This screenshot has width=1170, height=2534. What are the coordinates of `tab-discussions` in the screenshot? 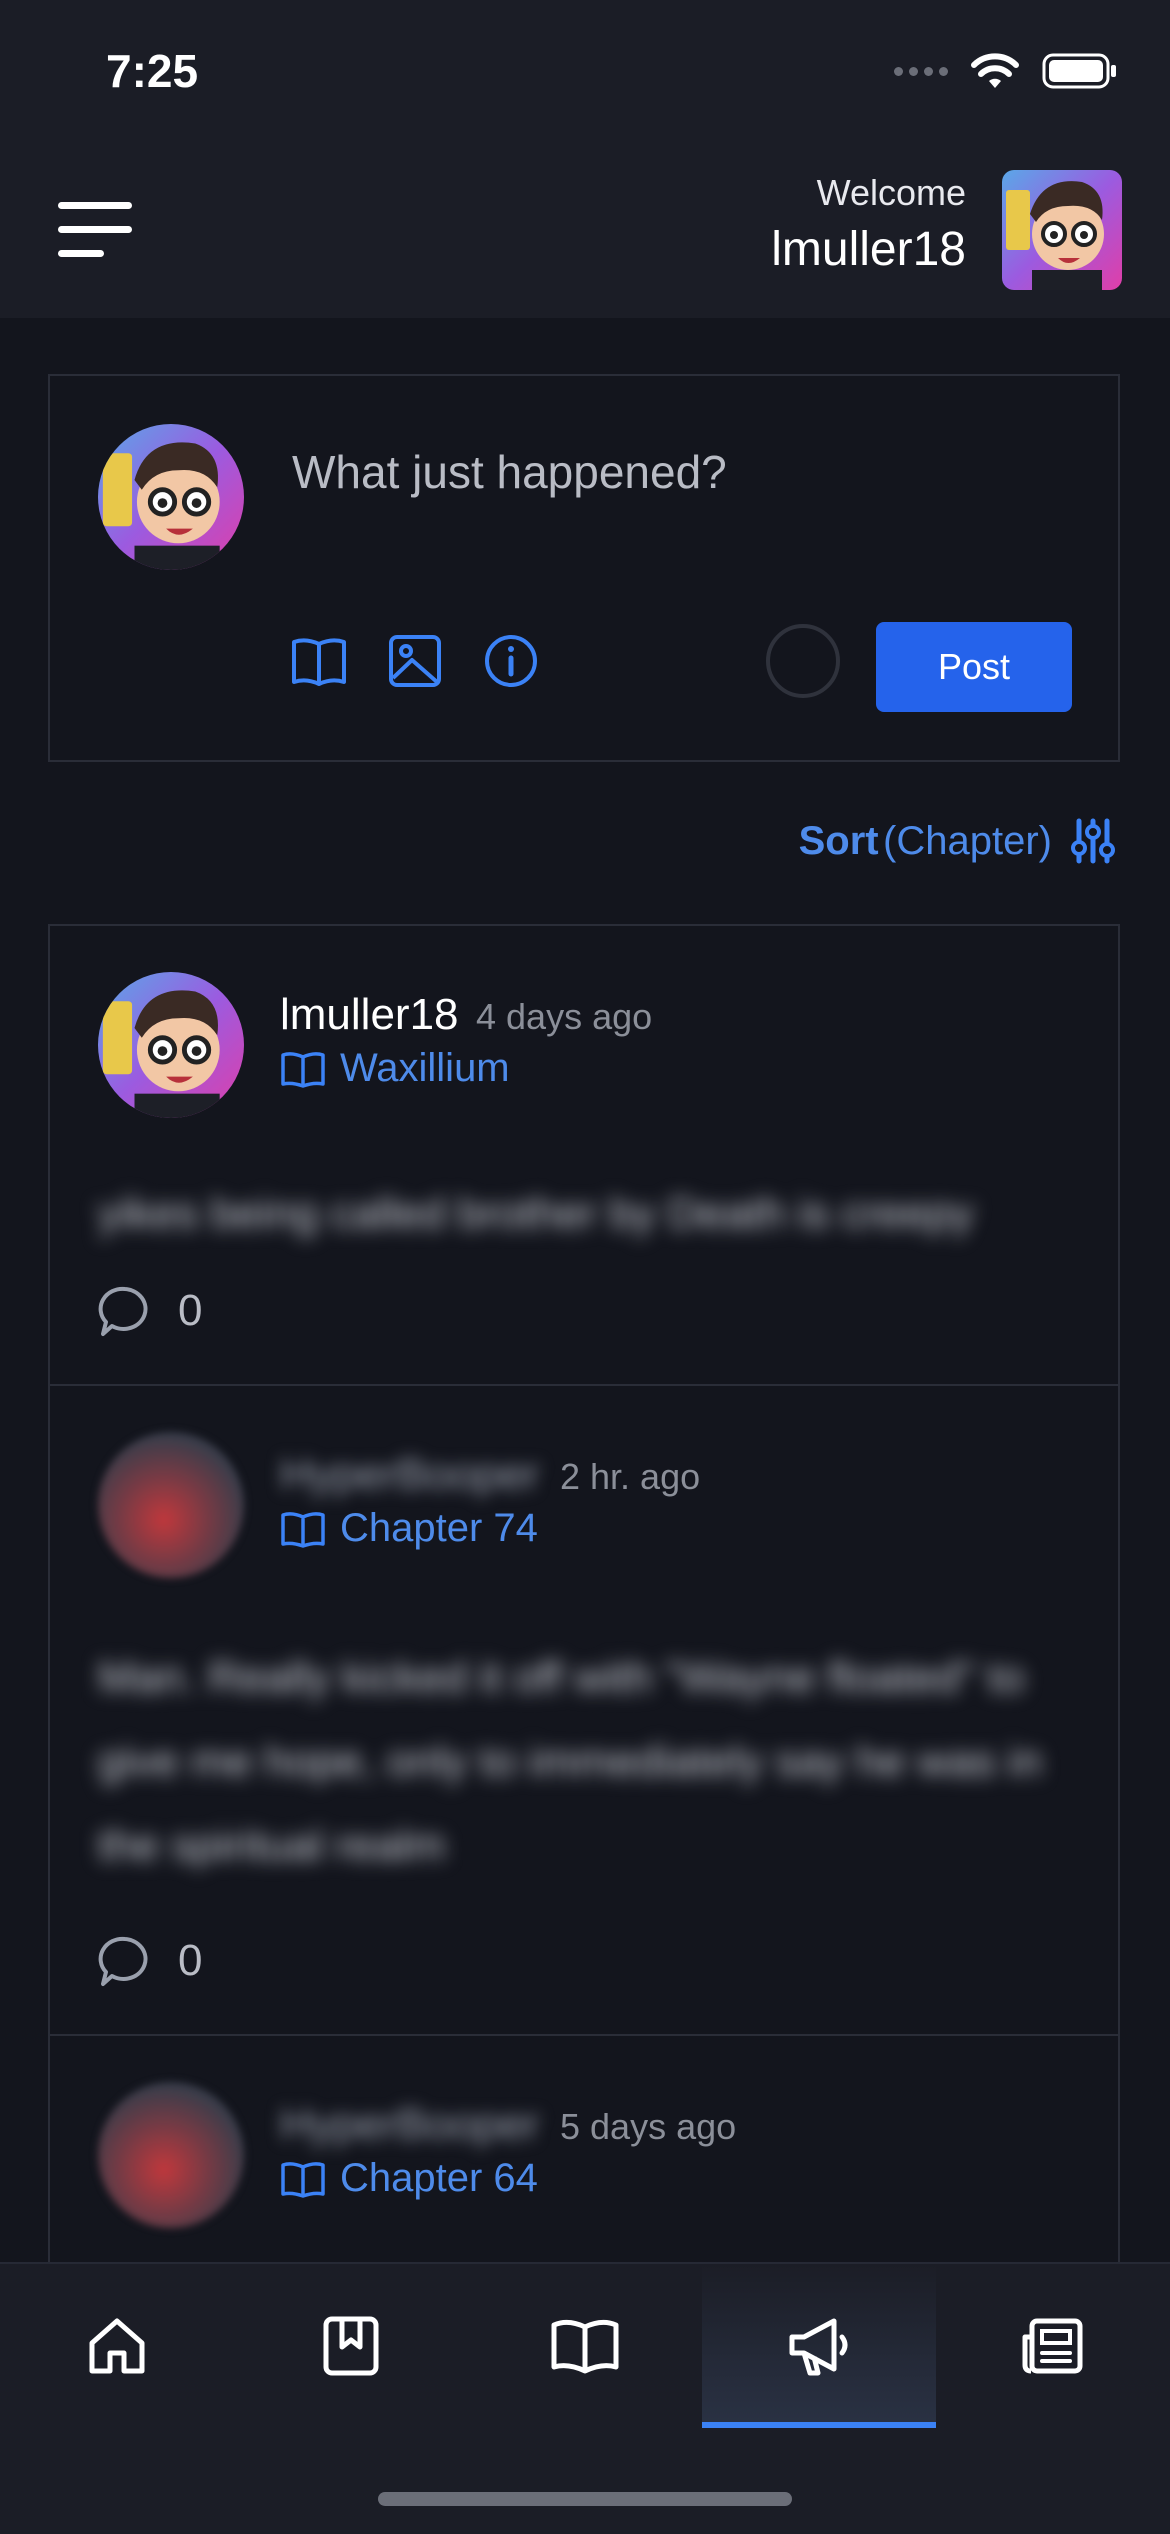 It's located at (819, 2346).